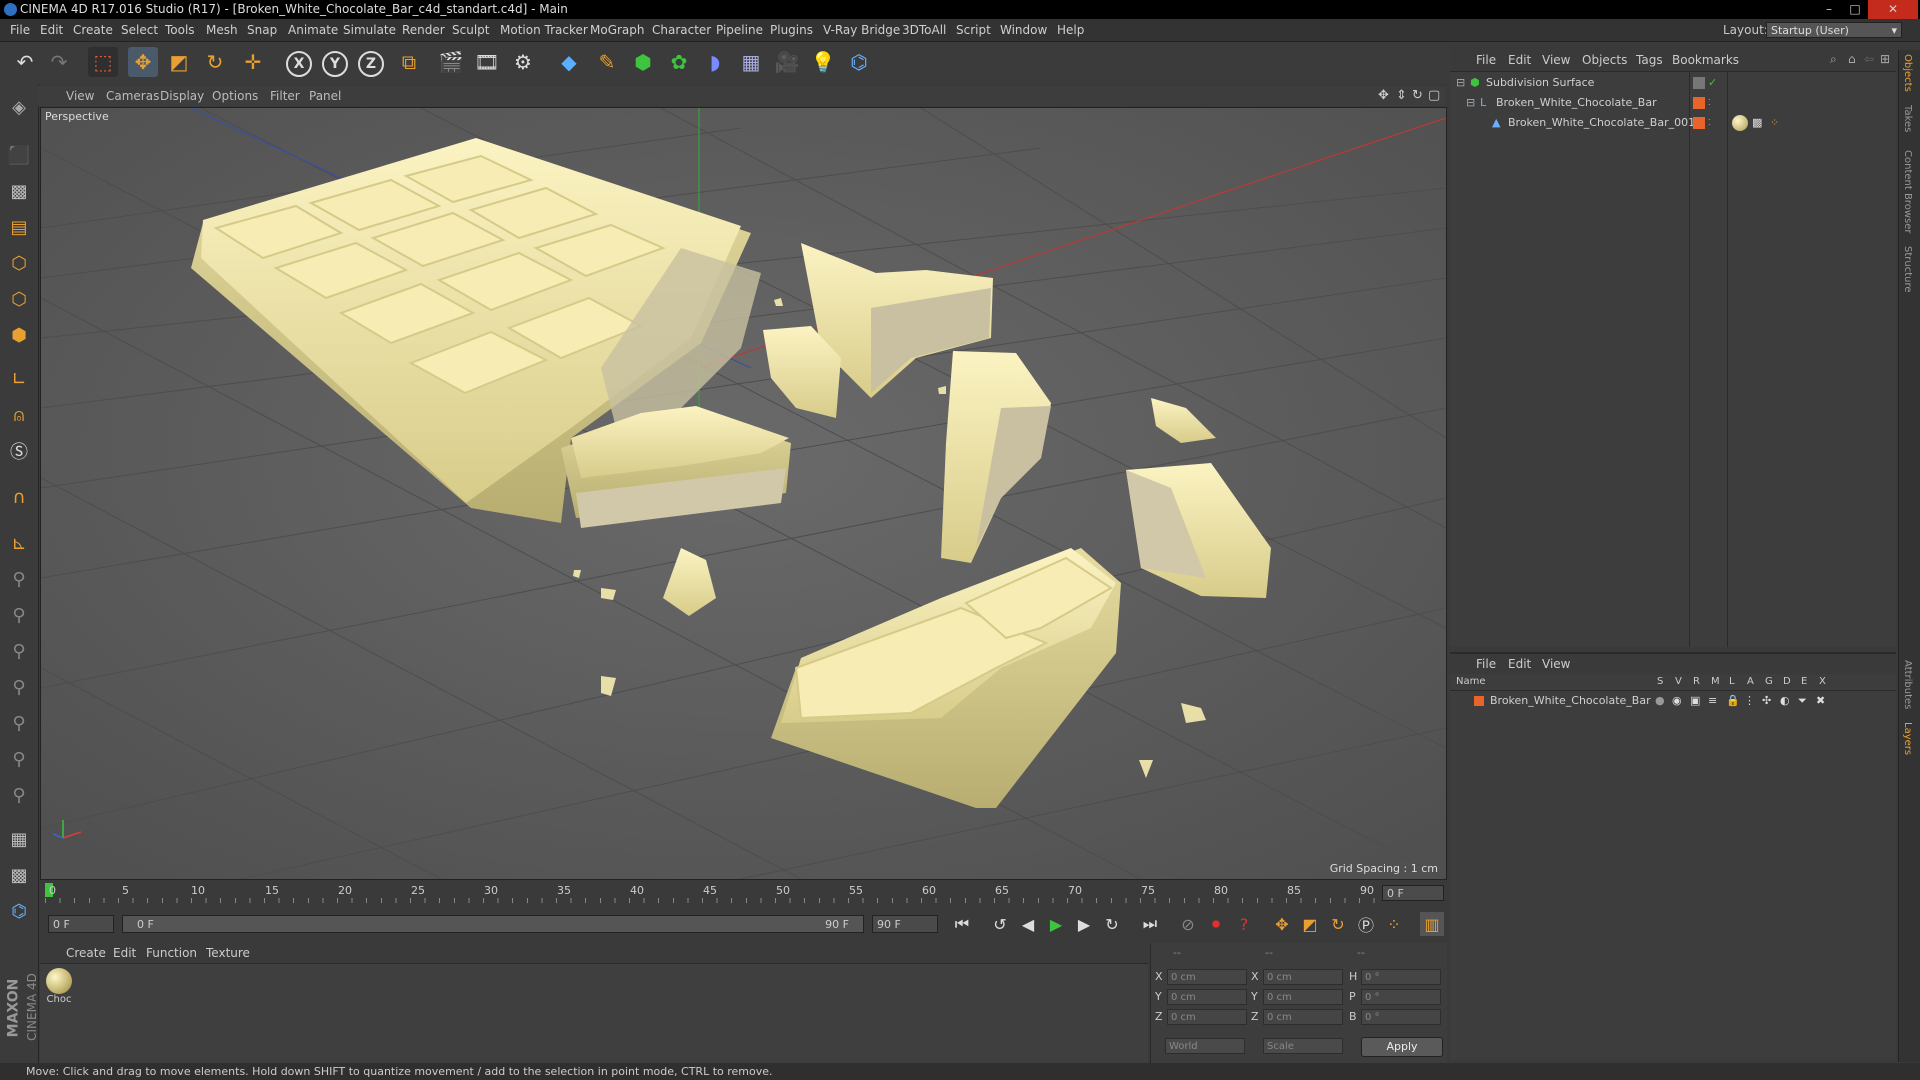 The height and width of the screenshot is (1080, 1920). What do you see at coordinates (19, 497) in the screenshot?
I see `snap-button: ∩` at bounding box center [19, 497].